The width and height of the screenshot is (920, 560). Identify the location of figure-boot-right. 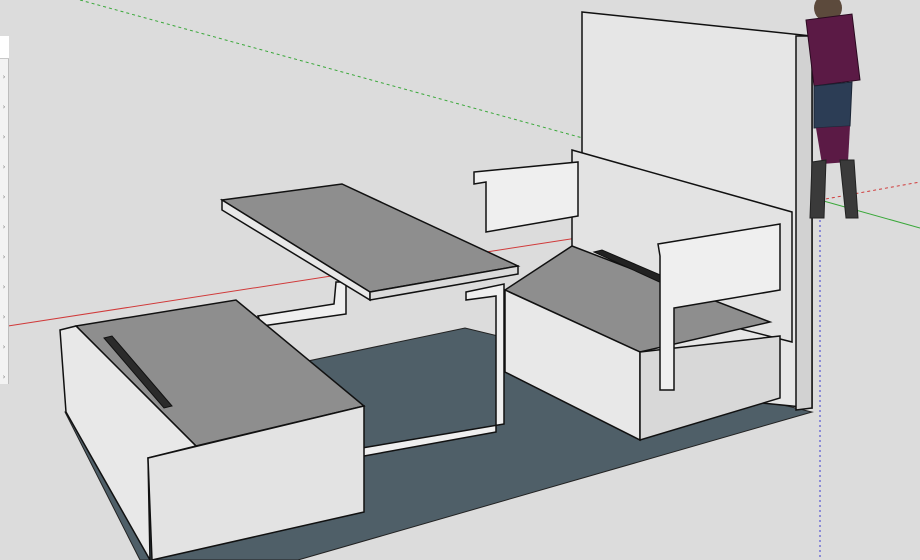
(849, 189).